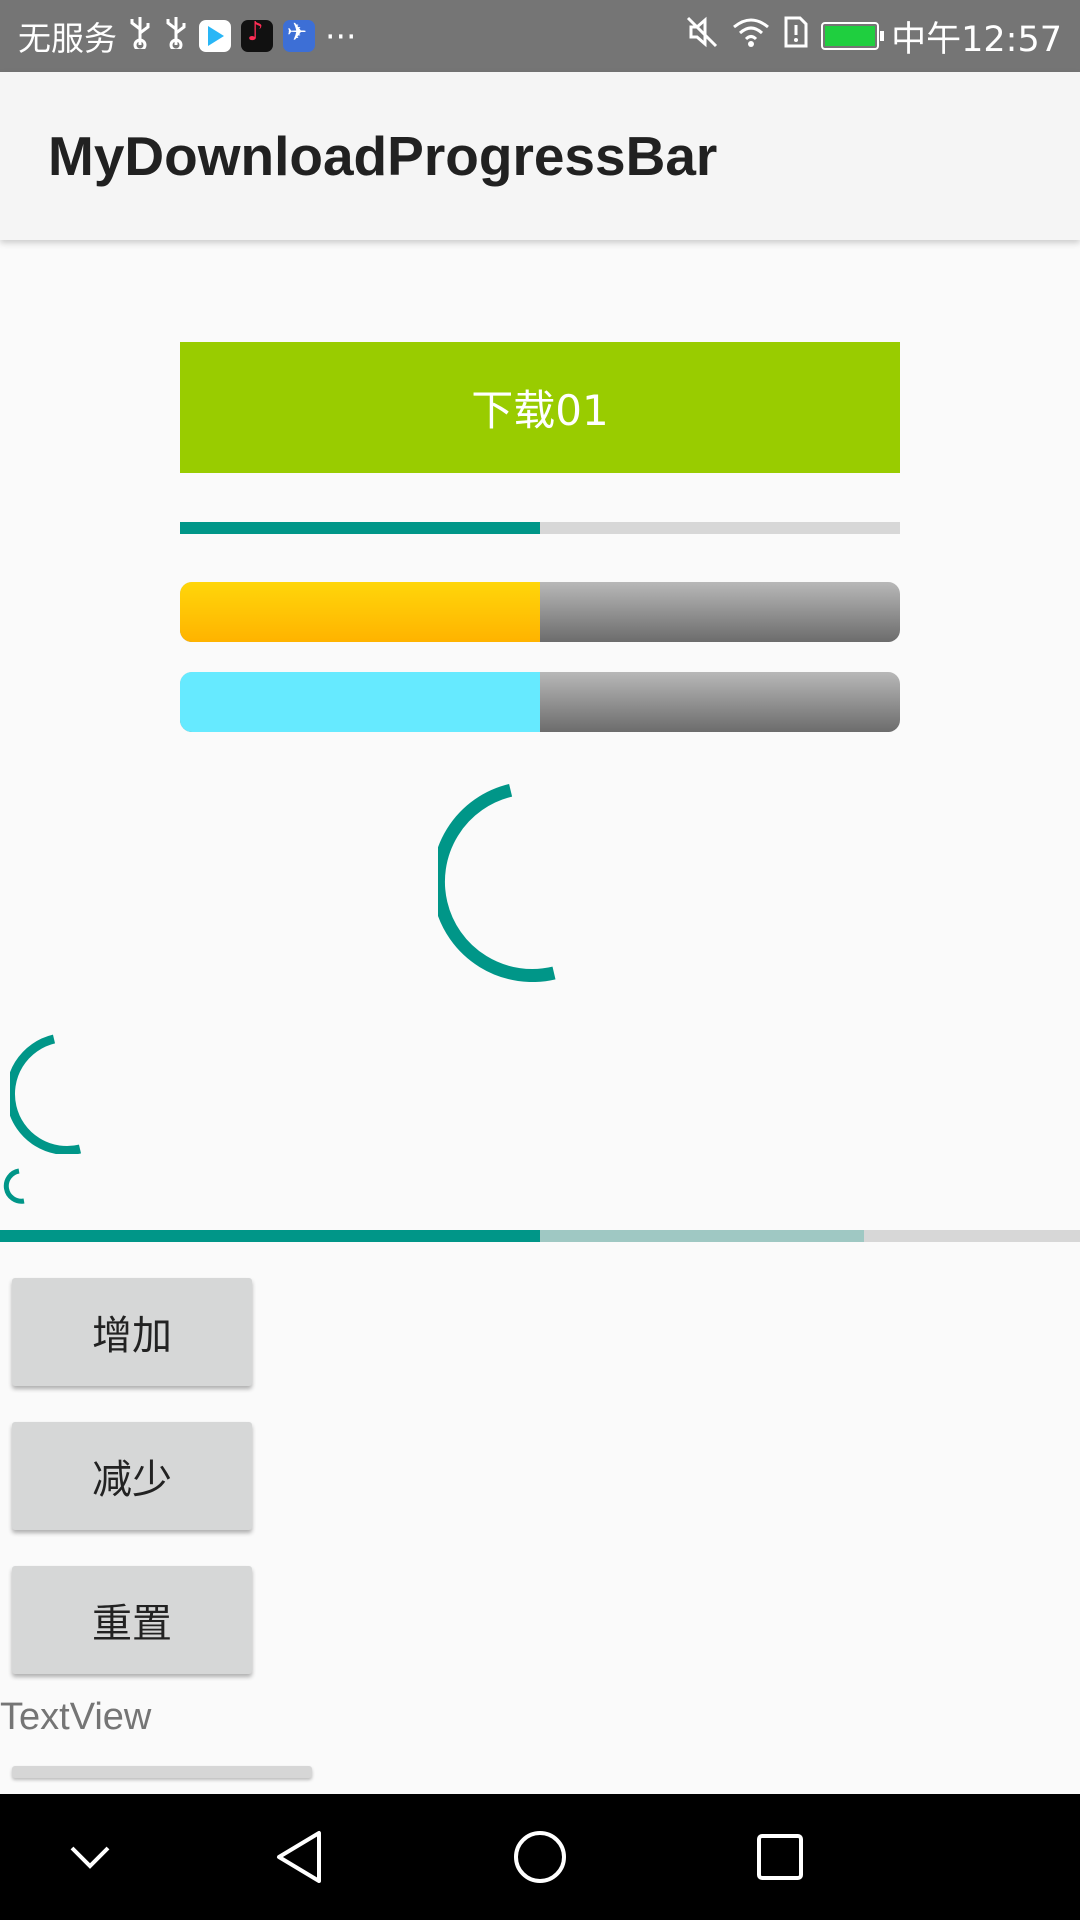 The image size is (1080, 1920). What do you see at coordinates (780, 1857) in the screenshot?
I see `recents-icon` at bounding box center [780, 1857].